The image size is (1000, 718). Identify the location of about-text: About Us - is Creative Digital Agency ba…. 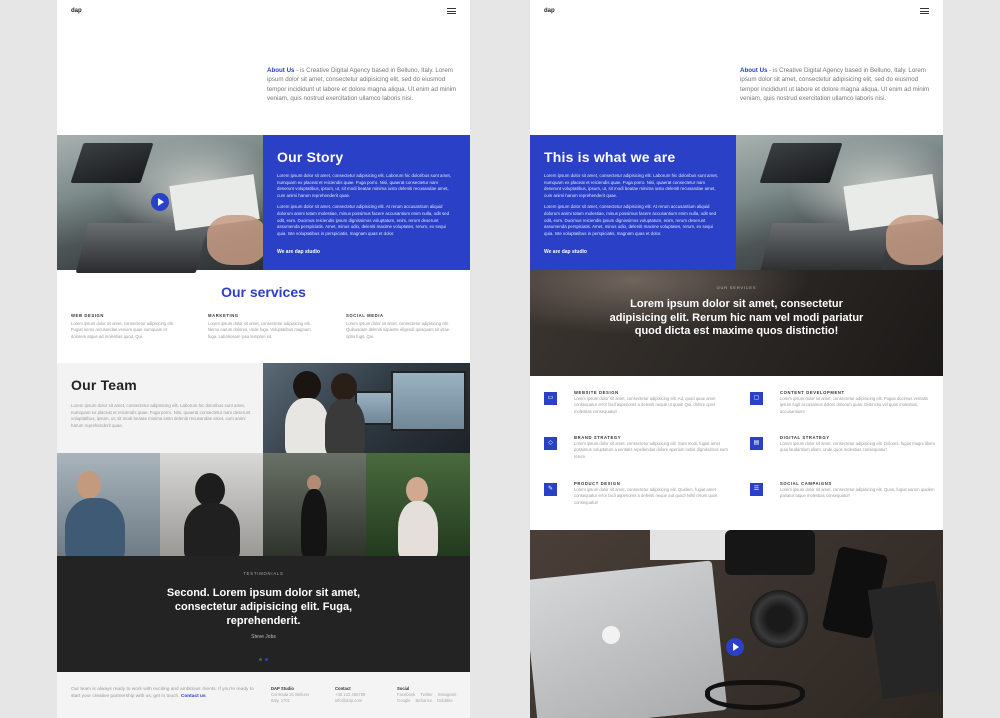
(835, 84).